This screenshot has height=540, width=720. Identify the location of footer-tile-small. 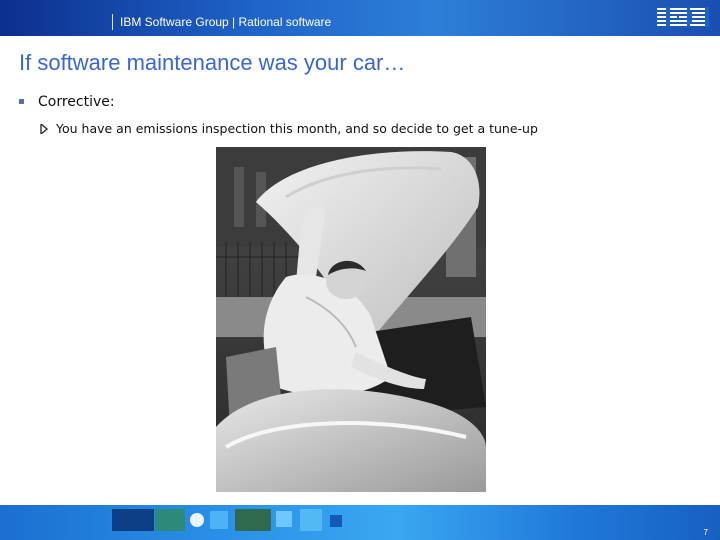
(284, 519).